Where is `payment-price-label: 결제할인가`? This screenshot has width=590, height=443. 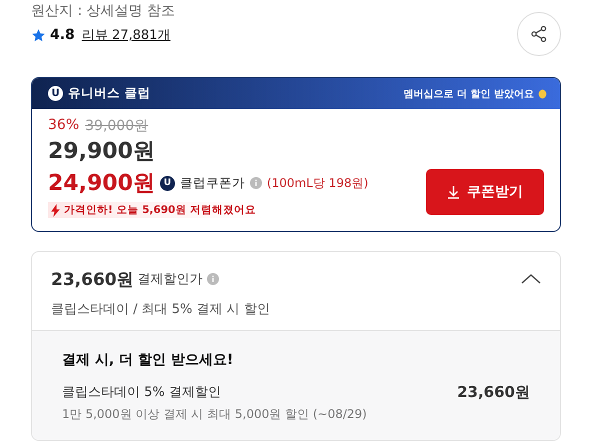 payment-price-label: 결제할인가 is located at coordinates (170, 279).